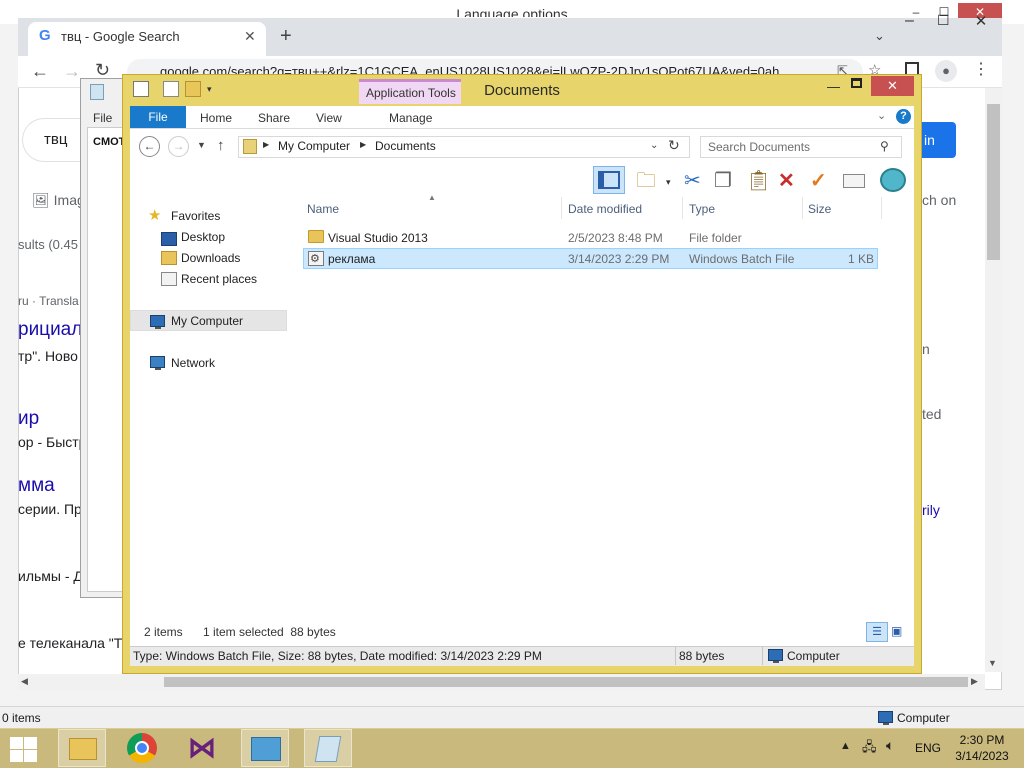 The image size is (1024, 768). Describe the element at coordinates (512, 11) in the screenshot. I see `language-options-title: Language options` at that location.